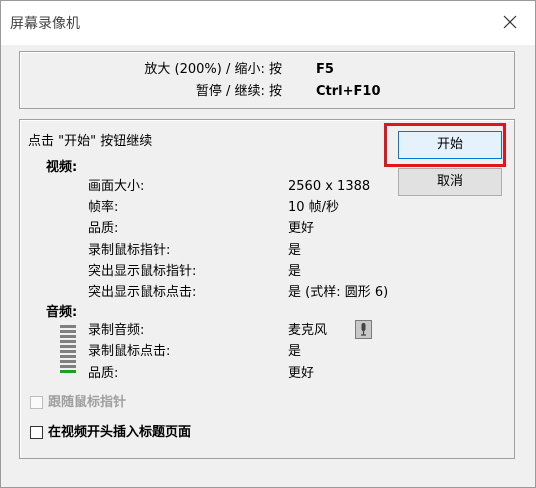 The height and width of the screenshot is (488, 536). Describe the element at coordinates (129, 351) in the screenshot. I see `audio-setting-label: 录制鼠标点击:` at that location.